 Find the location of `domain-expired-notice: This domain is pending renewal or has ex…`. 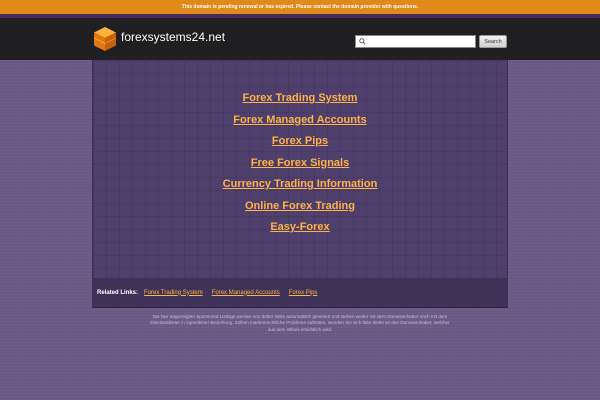

domain-expired-notice: This domain is pending renewal or has ex… is located at coordinates (300, 7).